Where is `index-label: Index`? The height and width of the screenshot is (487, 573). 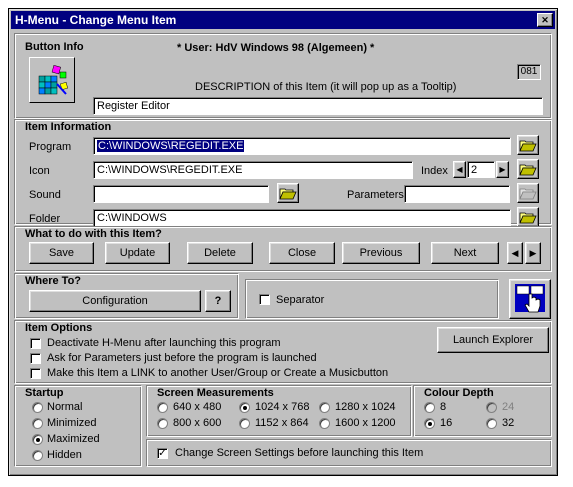 index-label: Index is located at coordinates (434, 171).